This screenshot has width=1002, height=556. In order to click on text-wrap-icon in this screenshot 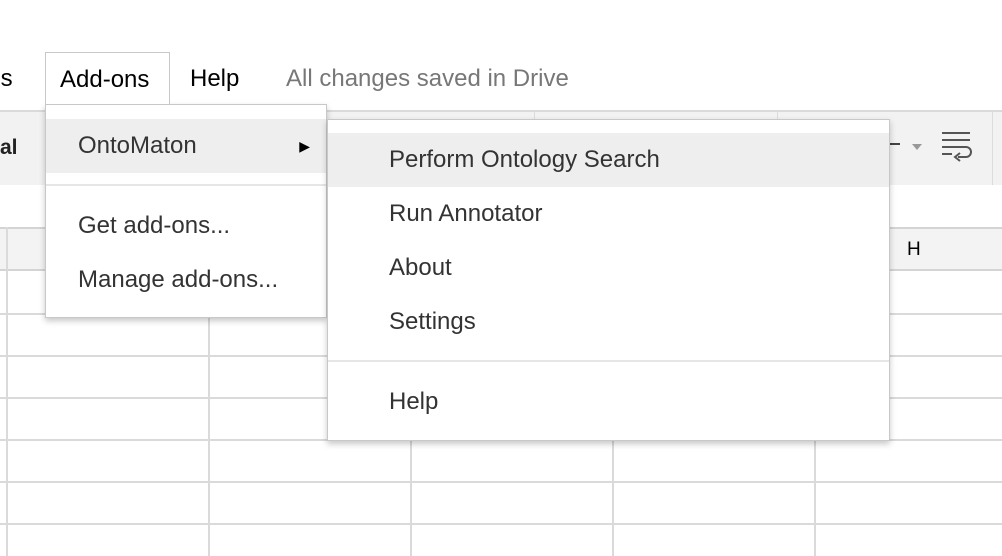, I will do `click(957, 147)`.